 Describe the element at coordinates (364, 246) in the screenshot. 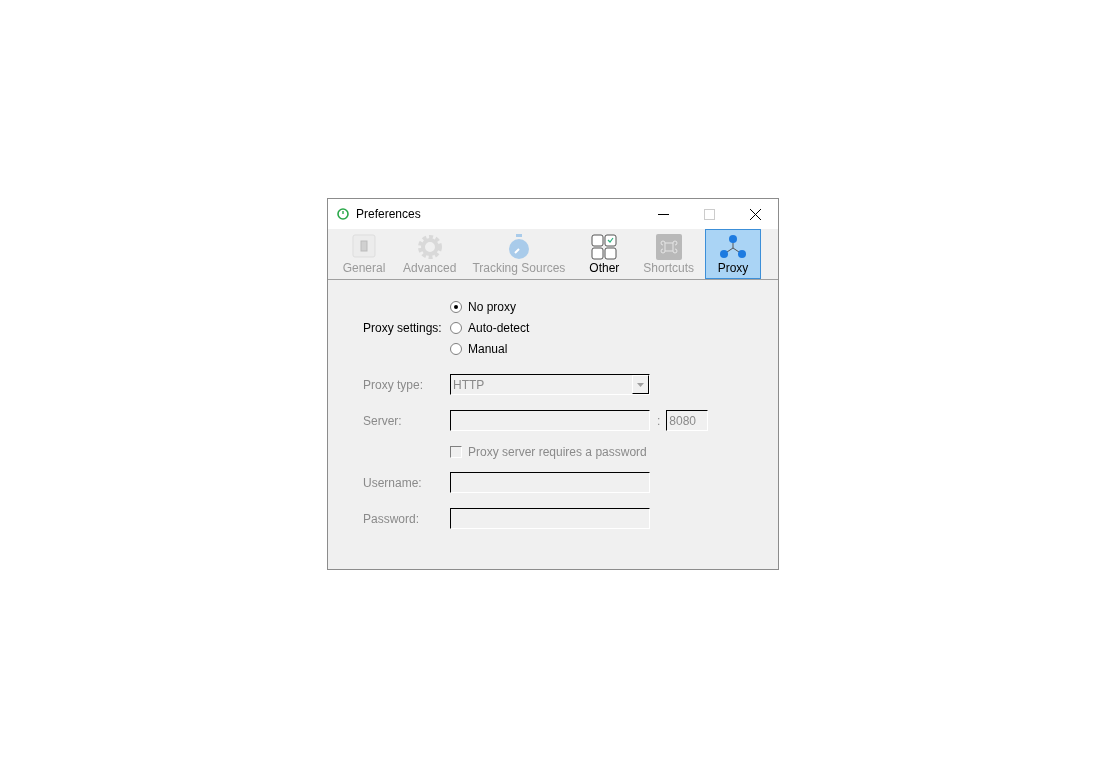

I see `switch-icon` at that location.